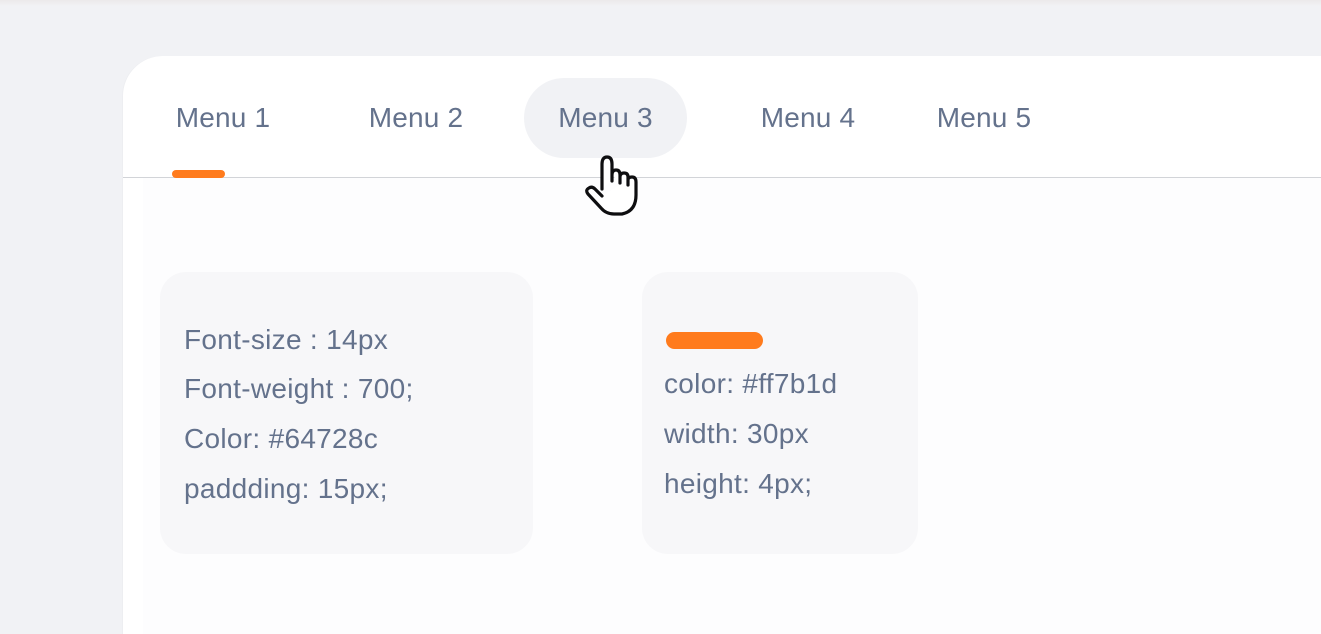 This screenshot has width=1321, height=634. What do you see at coordinates (605, 118) in the screenshot?
I see `tab-menu-3: Menu 3` at bounding box center [605, 118].